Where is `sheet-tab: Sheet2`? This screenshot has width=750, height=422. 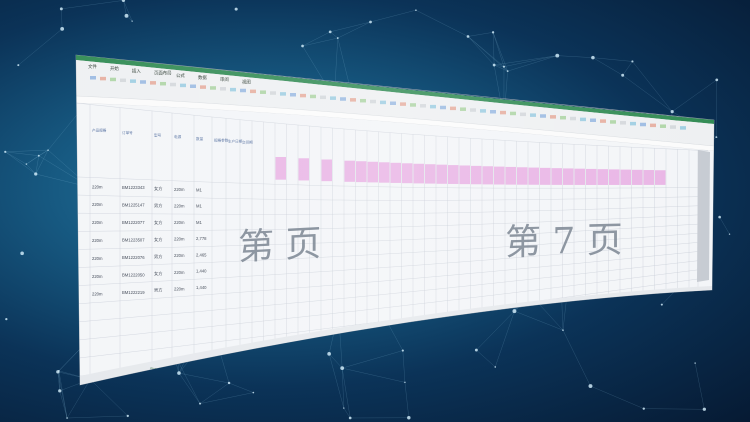 sheet-tab: Sheet2 is located at coordinates (186, 366).